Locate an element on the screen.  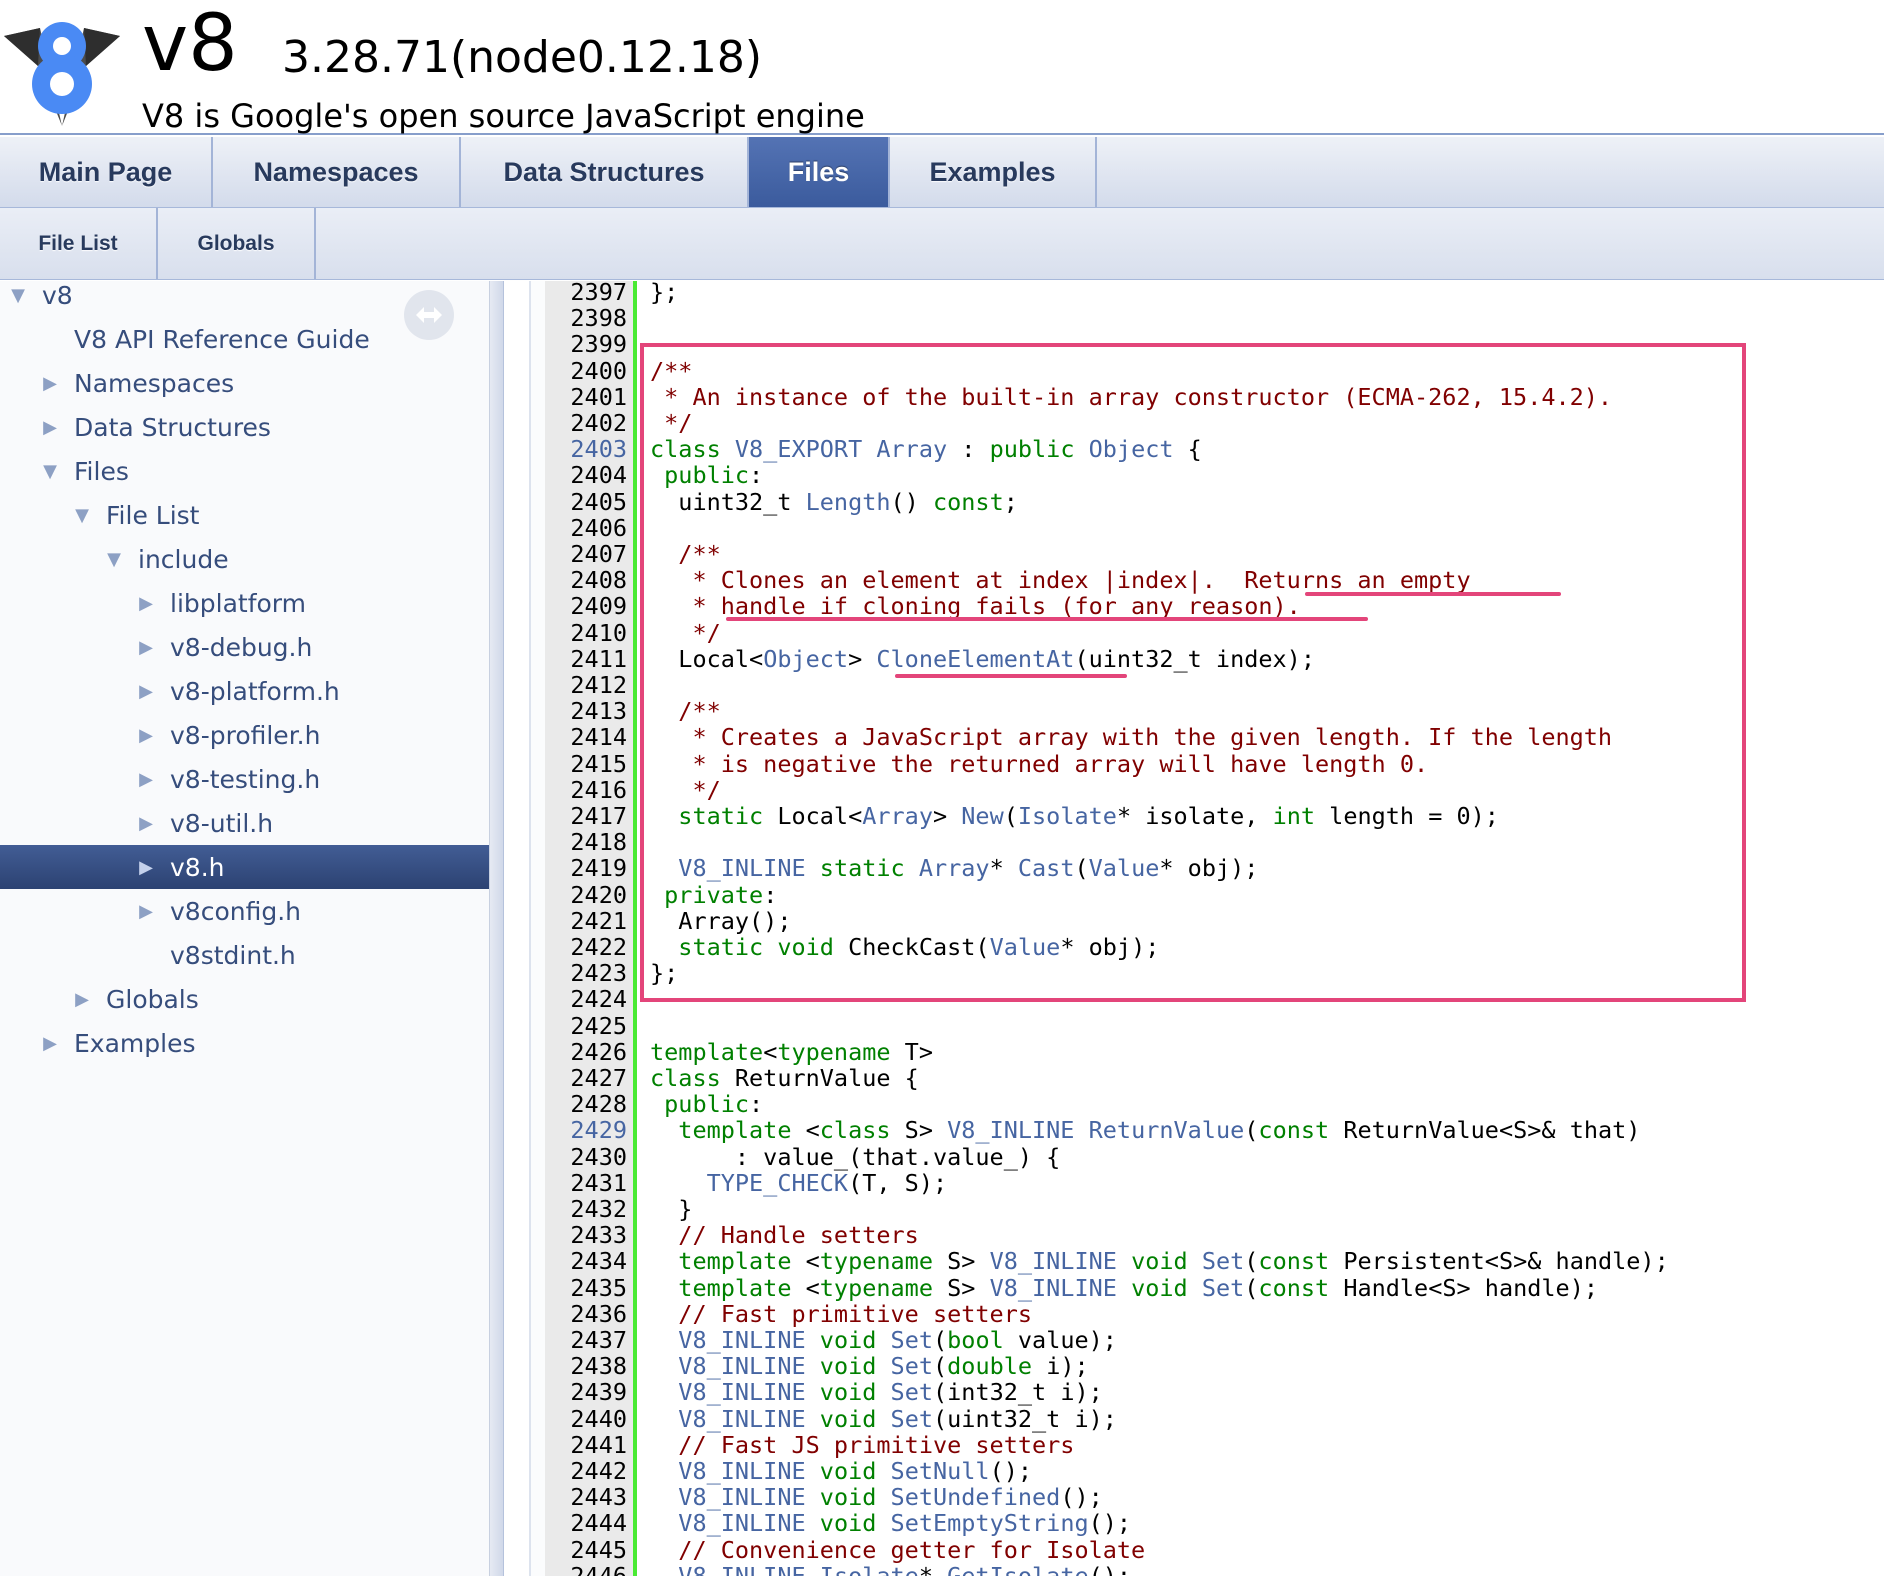
sidebar-item: ▶ v8-platform.h is located at coordinates (244, 691).